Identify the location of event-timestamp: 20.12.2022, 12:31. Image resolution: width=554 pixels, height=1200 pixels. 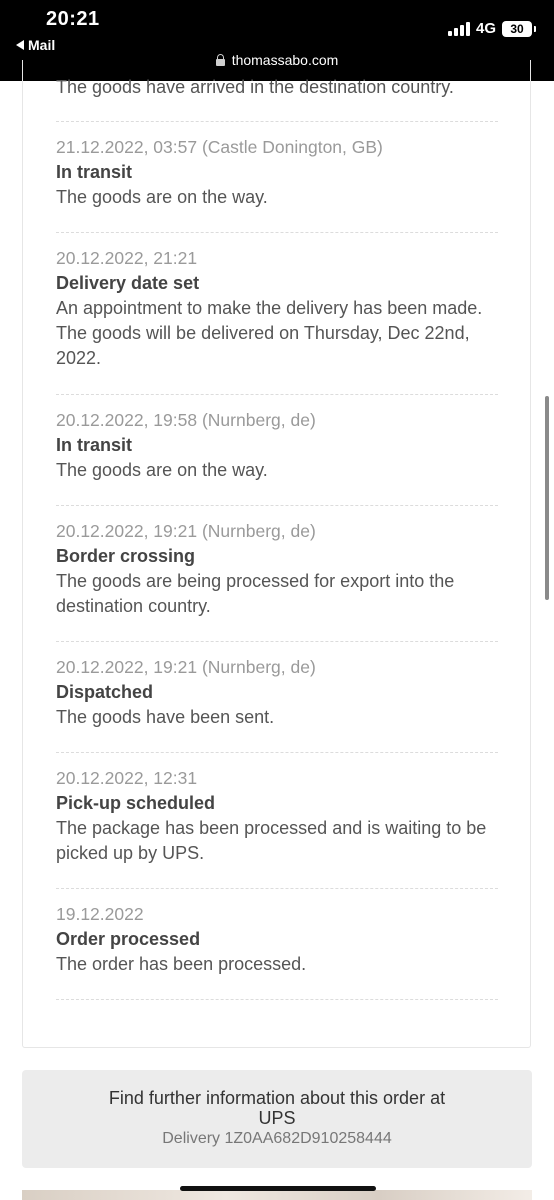
(127, 778).